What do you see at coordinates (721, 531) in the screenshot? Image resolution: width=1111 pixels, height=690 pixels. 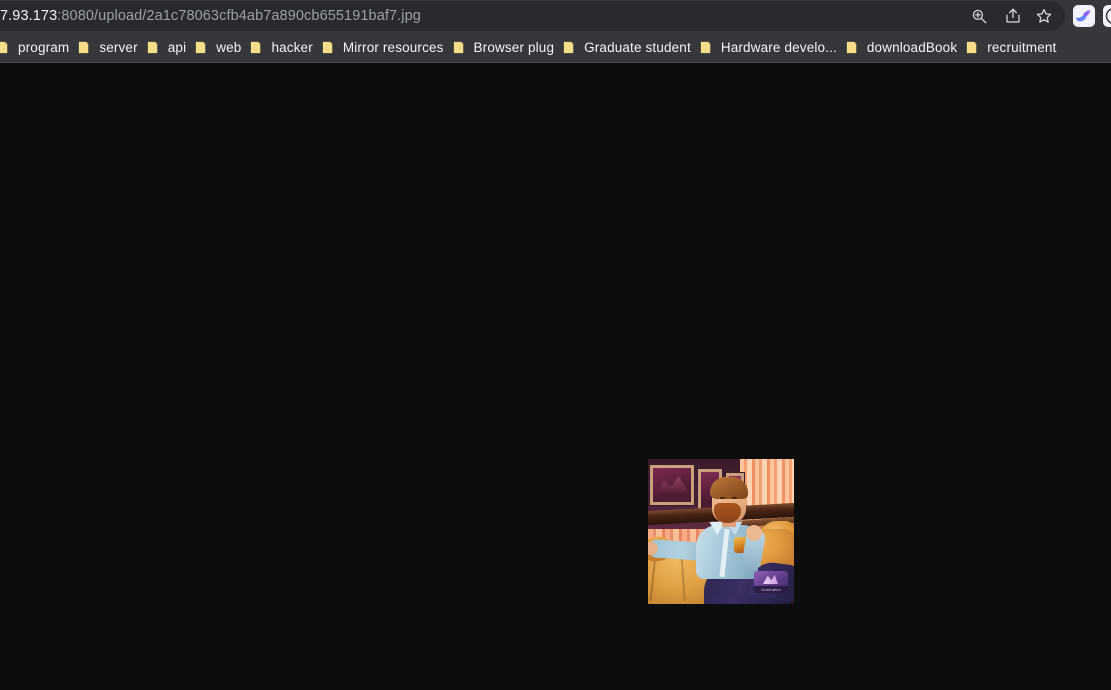 I see `viewed-image: illustration` at bounding box center [721, 531].